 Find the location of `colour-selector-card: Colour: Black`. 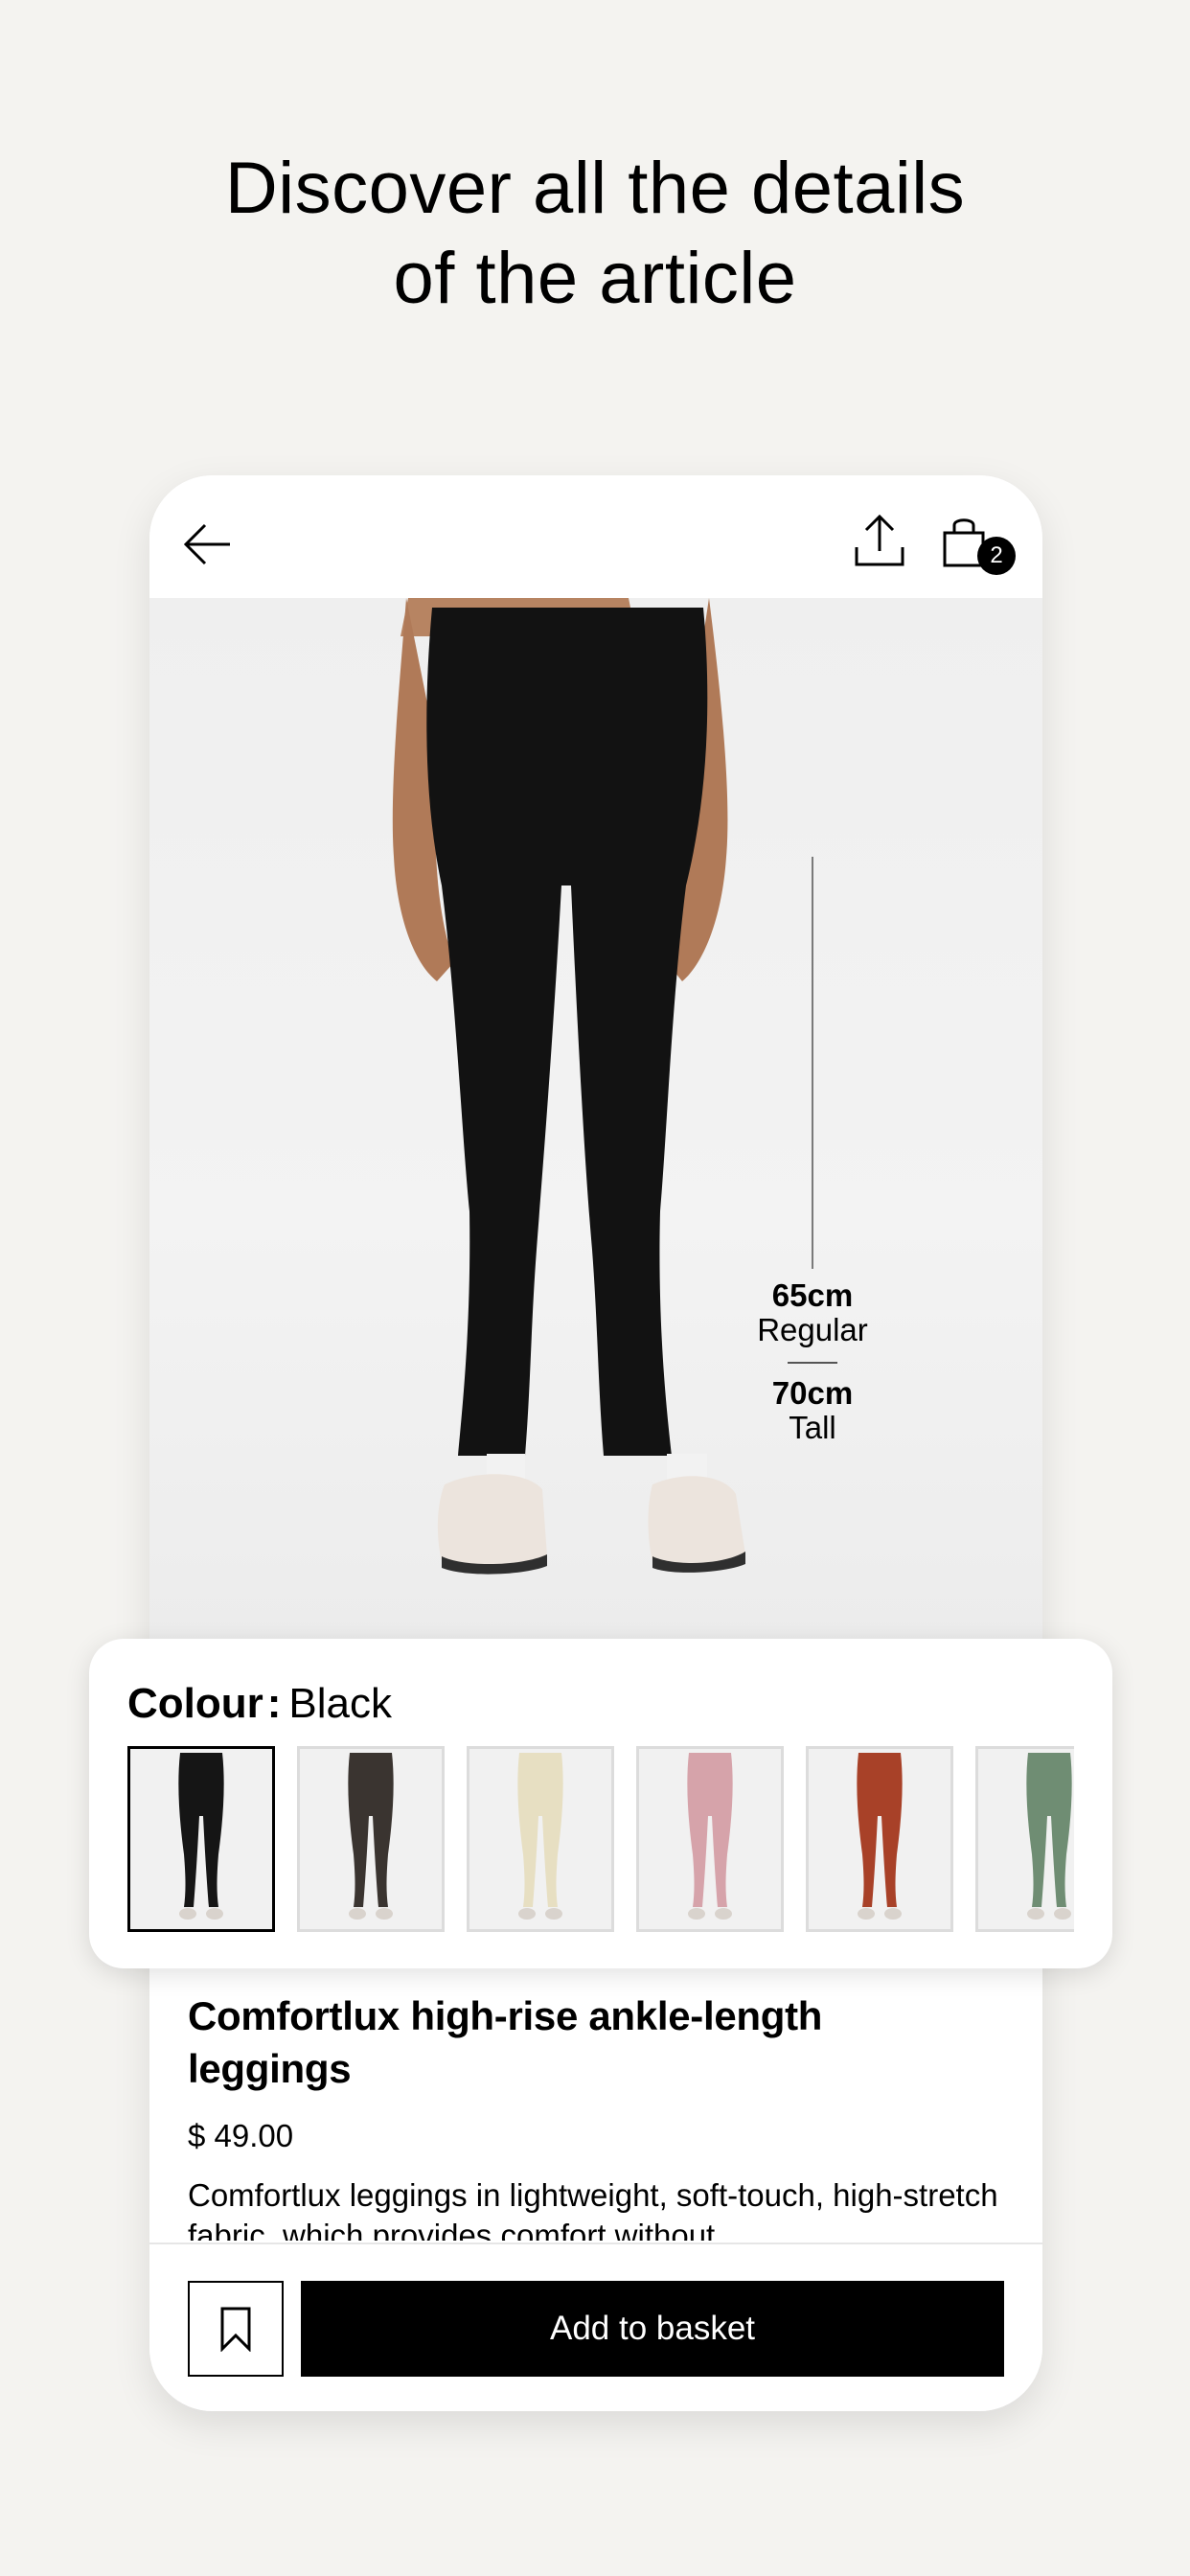

colour-selector-card: Colour: Black is located at coordinates (601, 1803).